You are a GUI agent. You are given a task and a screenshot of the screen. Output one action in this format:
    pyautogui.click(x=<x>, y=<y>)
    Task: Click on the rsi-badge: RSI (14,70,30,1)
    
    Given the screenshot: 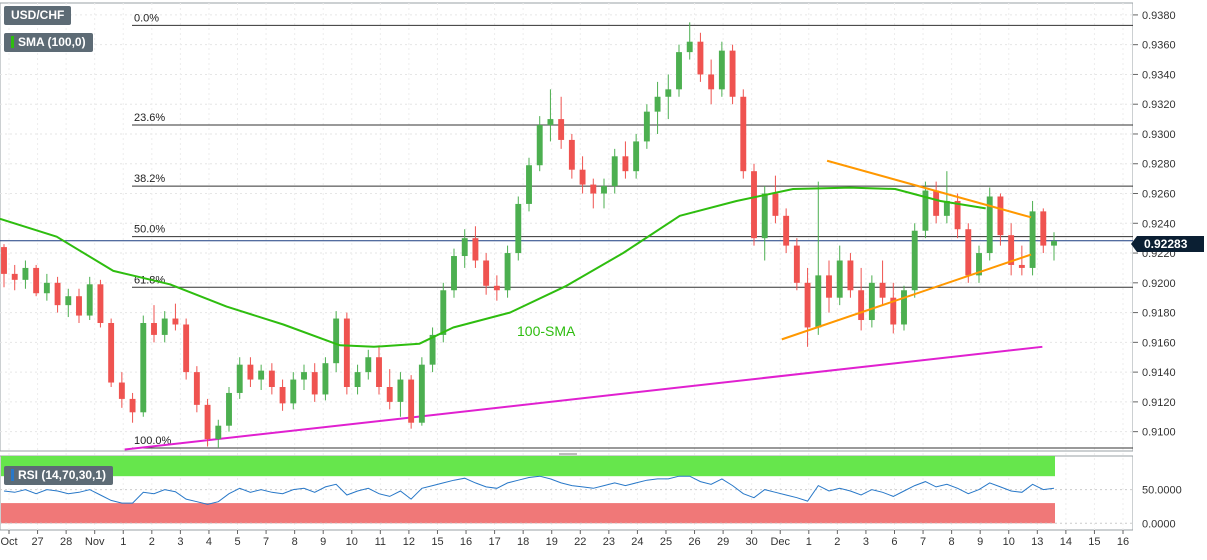 What is the action you would take?
    pyautogui.click(x=59, y=475)
    